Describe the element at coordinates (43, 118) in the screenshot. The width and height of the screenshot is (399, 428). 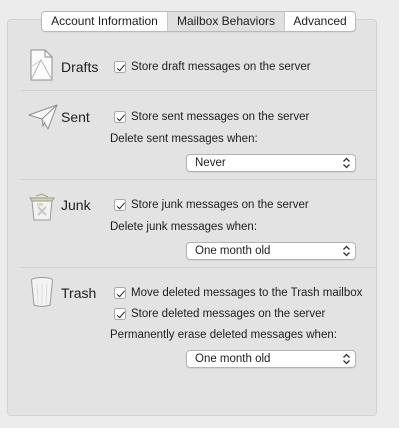
I see `paper-plane-icon` at that location.